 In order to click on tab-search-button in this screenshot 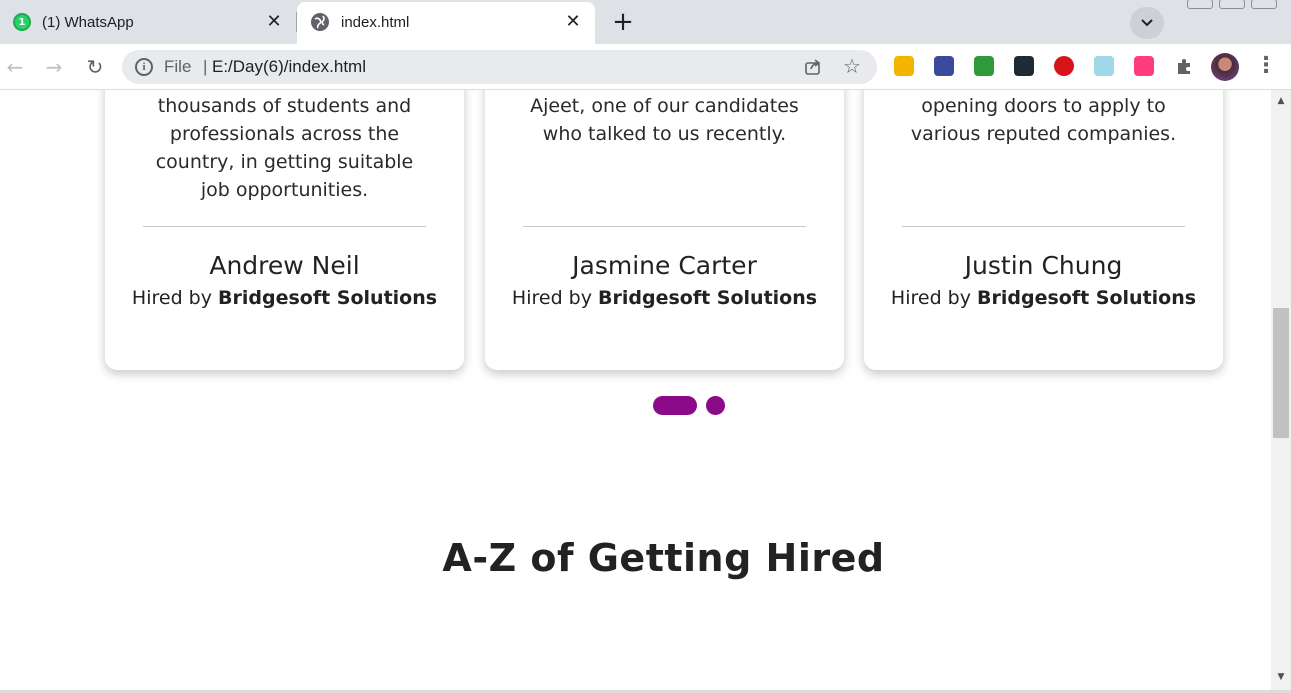, I will do `click(1147, 23)`.